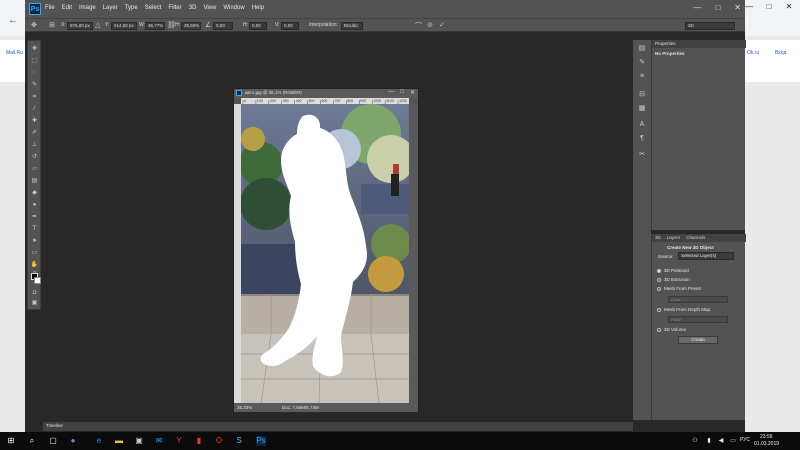 Image resolution: width=800 pixels, height=450 pixels. What do you see at coordinates (34, 85) in the screenshot?
I see `quick-select-tool-icon: ✎` at bounding box center [34, 85].